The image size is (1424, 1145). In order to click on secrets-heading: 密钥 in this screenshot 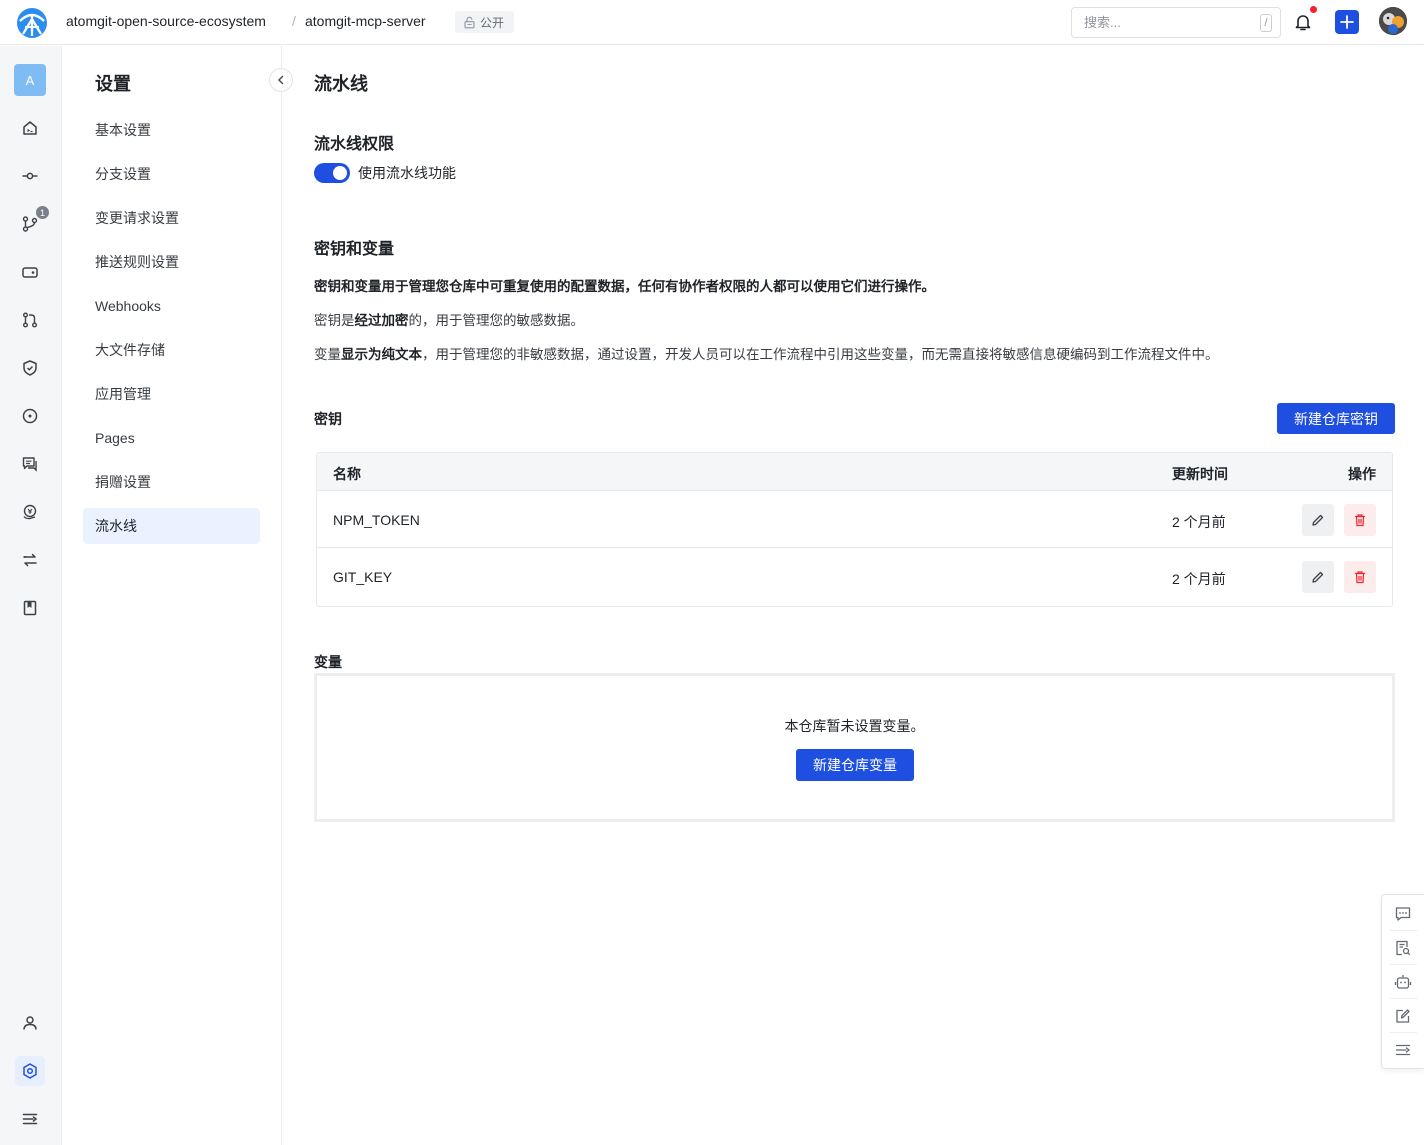, I will do `click(328, 419)`.